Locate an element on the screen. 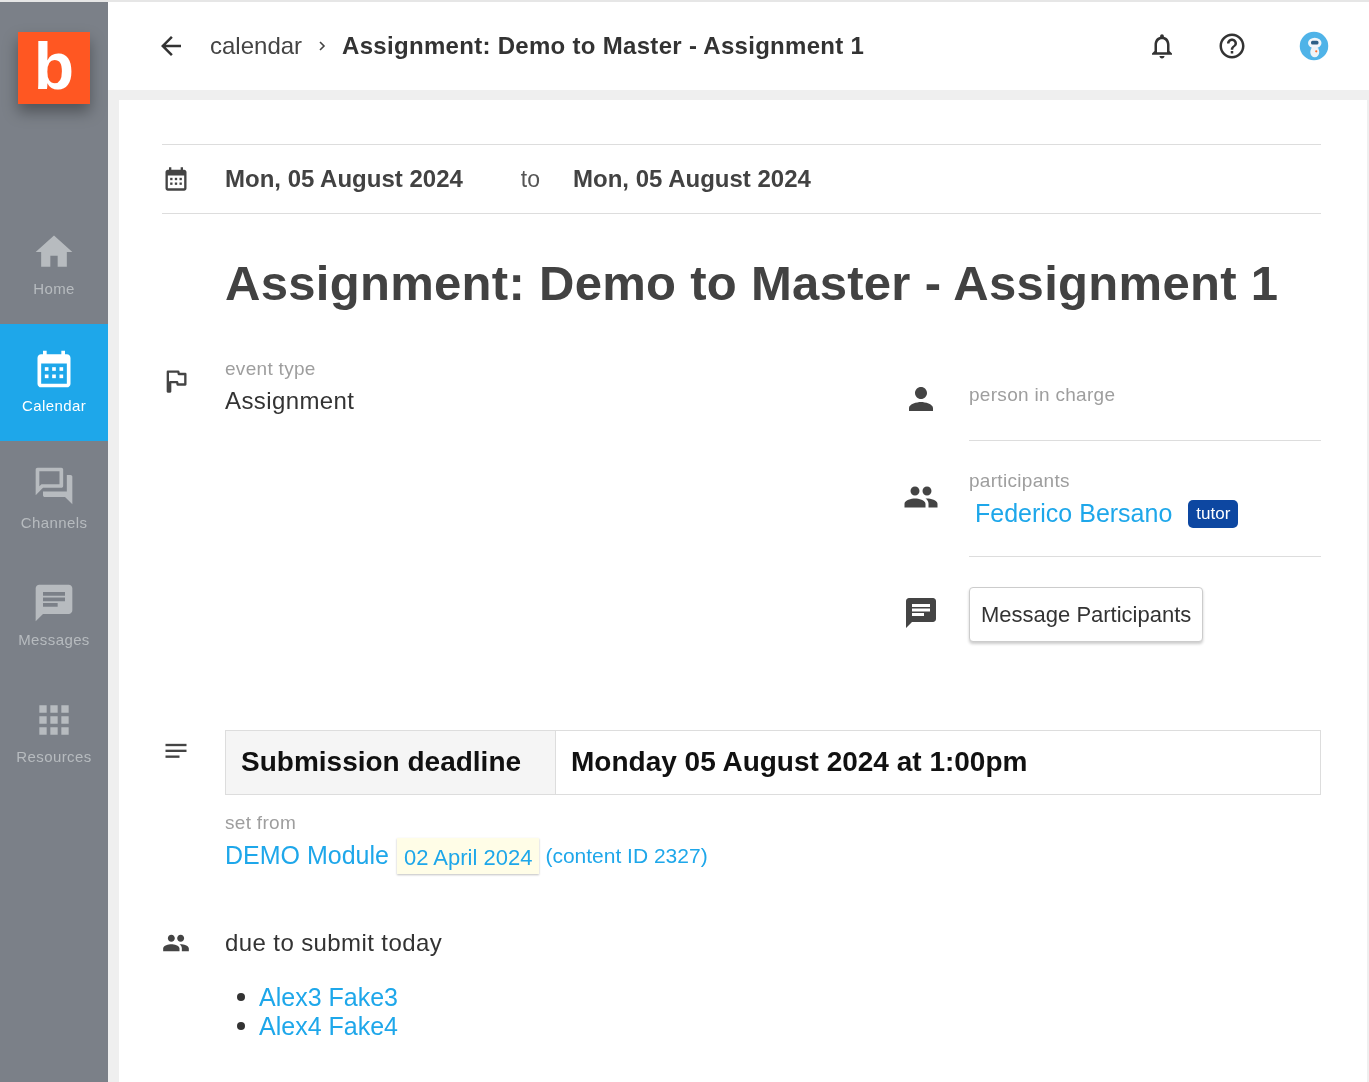  start-date: Mon, 05 August 2024 is located at coordinates (344, 179).